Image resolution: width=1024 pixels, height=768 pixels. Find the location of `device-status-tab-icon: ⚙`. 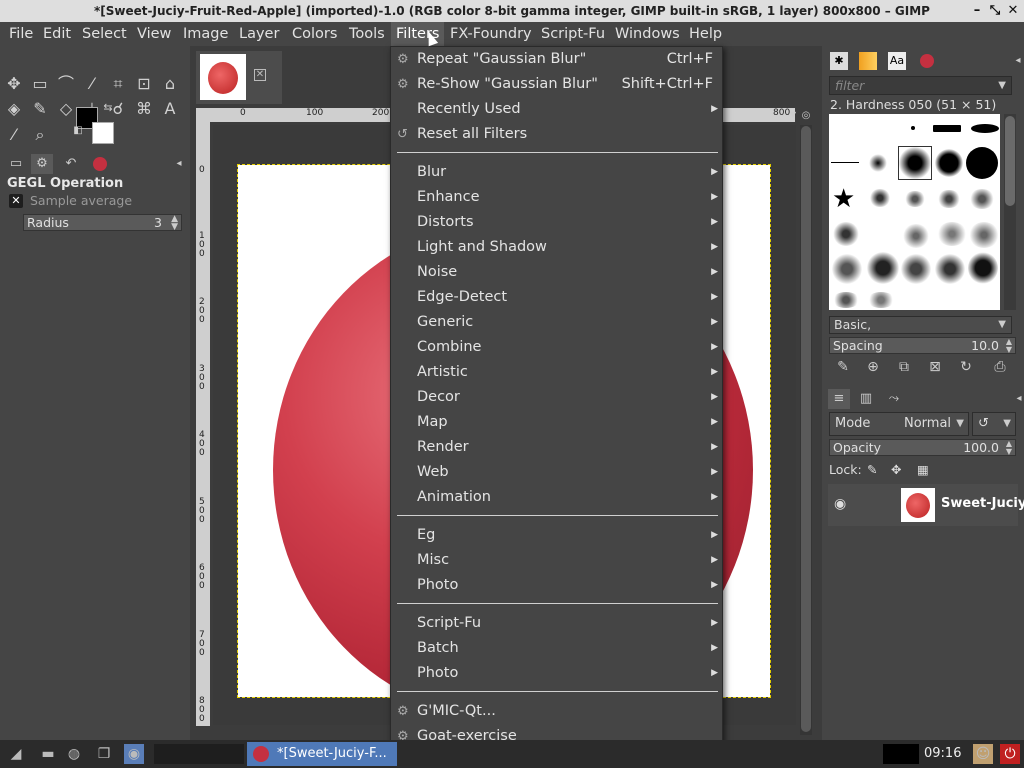

device-status-tab-icon: ⚙ is located at coordinates (42, 164).